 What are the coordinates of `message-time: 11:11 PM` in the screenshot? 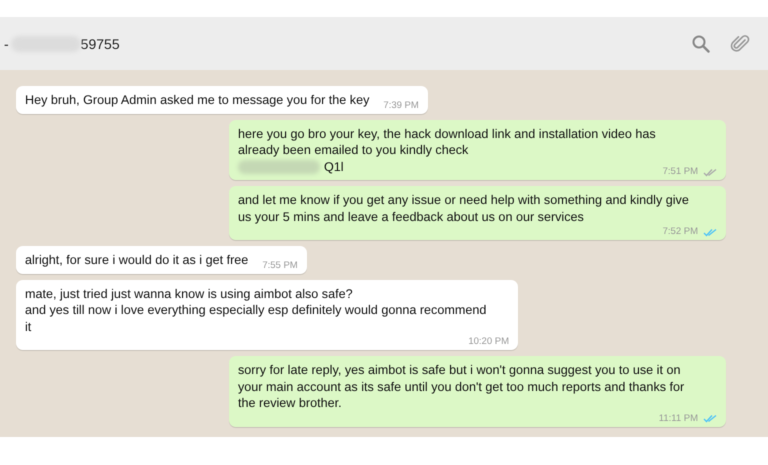 It's located at (678, 419).